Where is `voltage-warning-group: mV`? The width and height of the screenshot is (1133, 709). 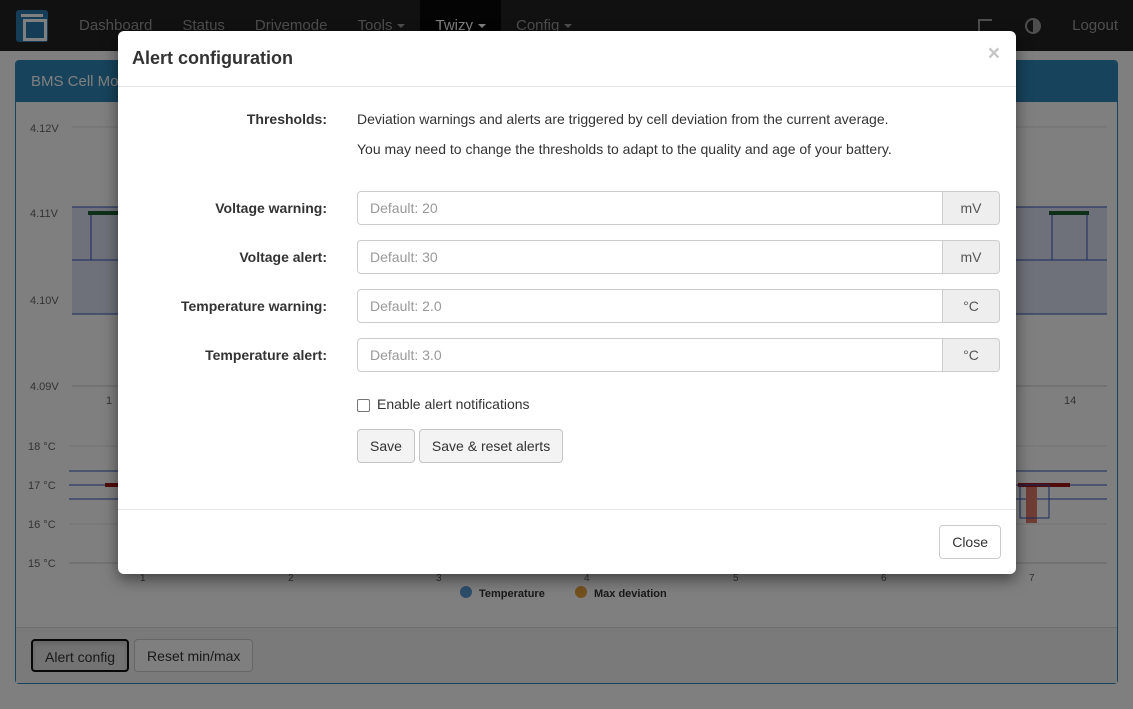 voltage-warning-group: mV is located at coordinates (678, 208).